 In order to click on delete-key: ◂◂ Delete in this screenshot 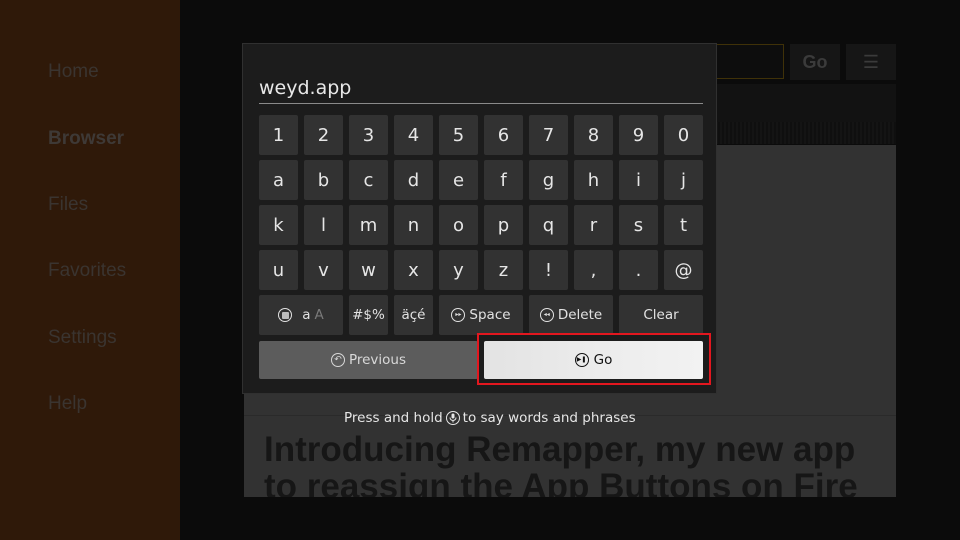, I will do `click(571, 315)`.